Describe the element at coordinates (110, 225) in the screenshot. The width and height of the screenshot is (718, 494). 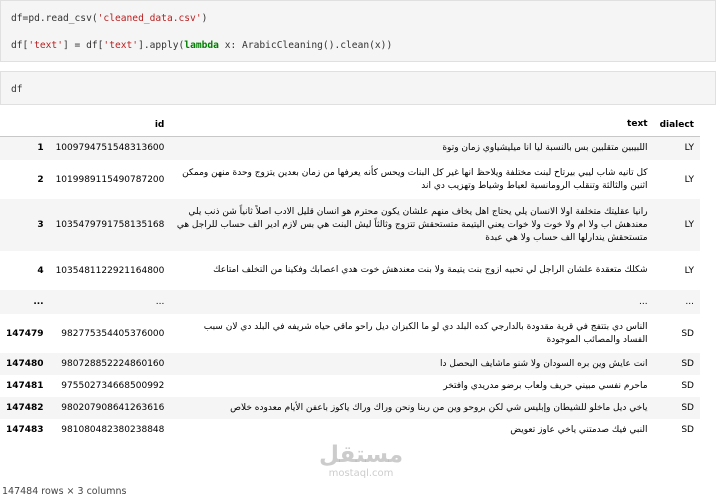
I see `cell-id: 1035479791758135168` at that location.